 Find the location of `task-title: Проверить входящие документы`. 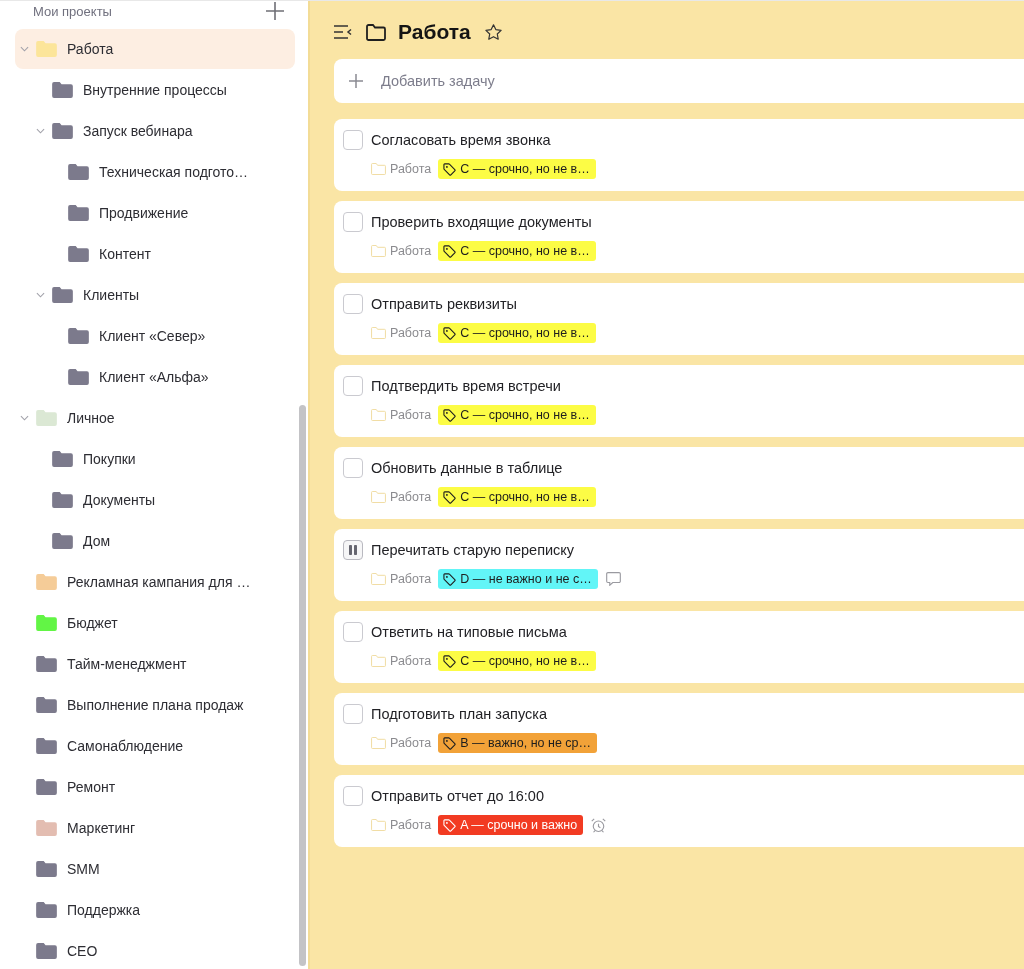

task-title: Проверить входящие документы is located at coordinates (481, 222).